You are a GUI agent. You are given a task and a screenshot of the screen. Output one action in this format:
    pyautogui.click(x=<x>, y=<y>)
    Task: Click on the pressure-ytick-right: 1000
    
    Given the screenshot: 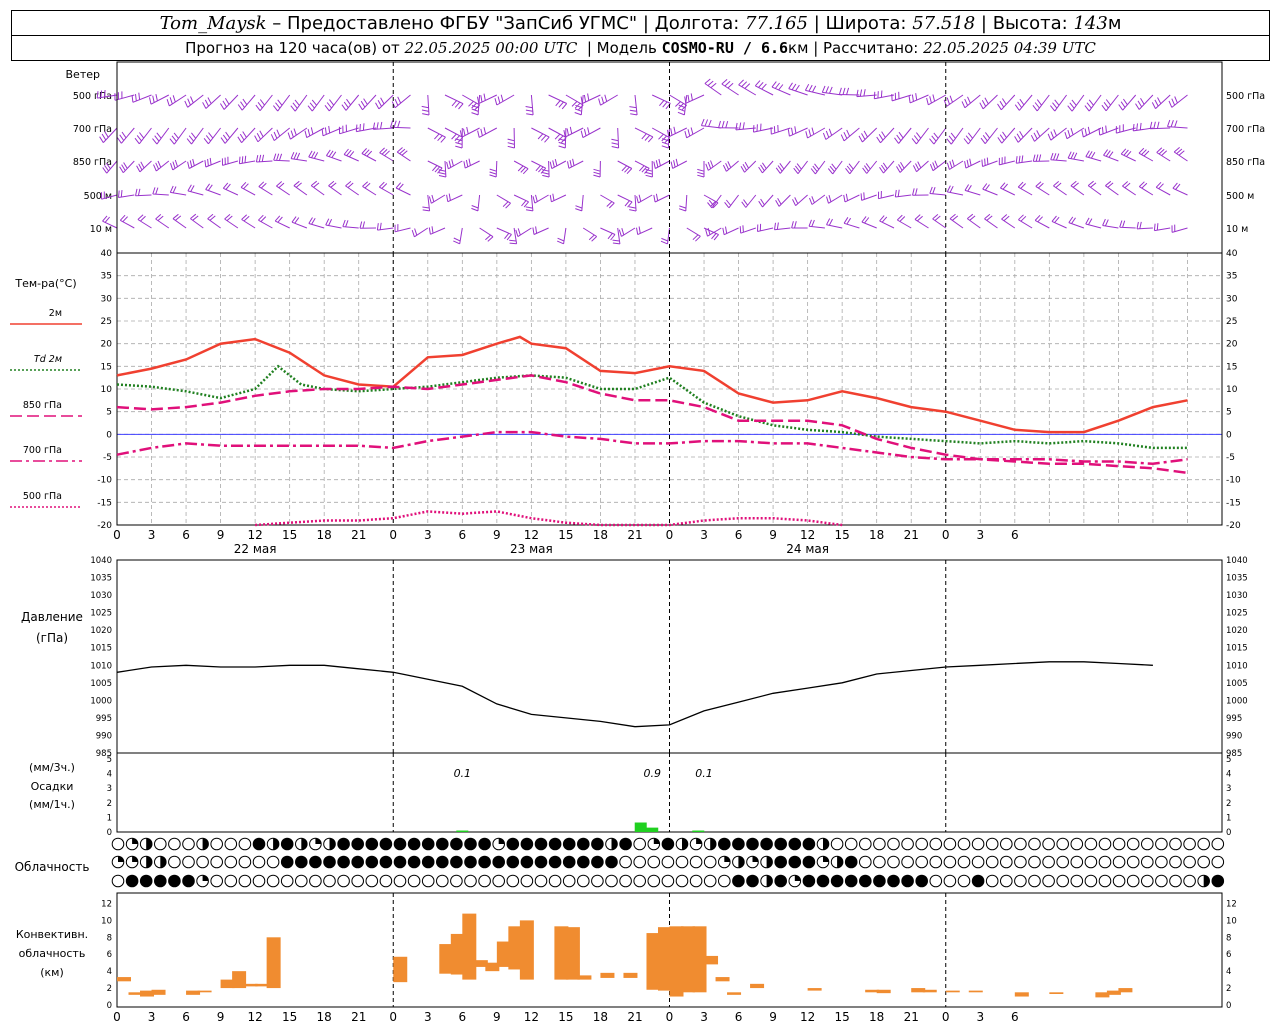 What is the action you would take?
    pyautogui.click(x=1237, y=701)
    